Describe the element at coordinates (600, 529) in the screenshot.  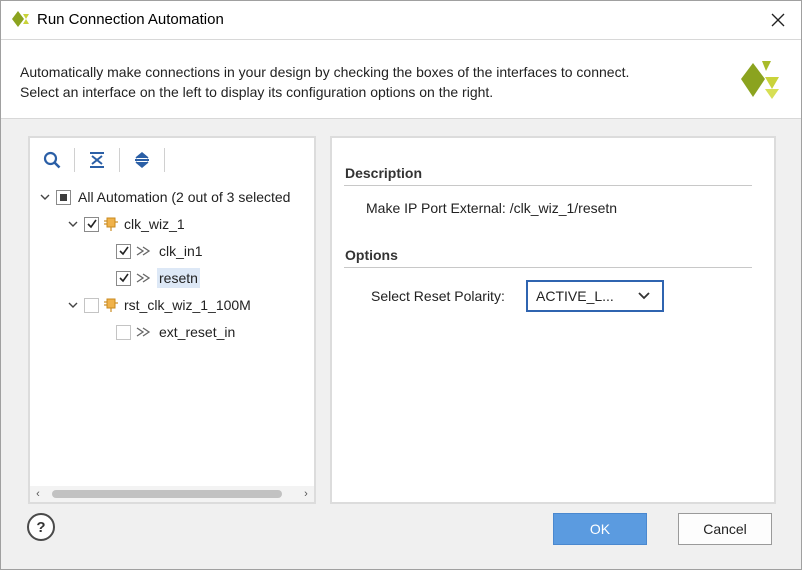
I see `ok-button: OK` at that location.